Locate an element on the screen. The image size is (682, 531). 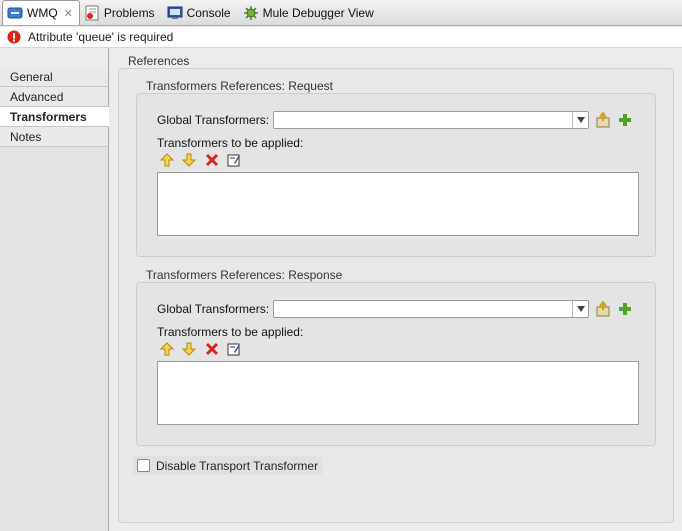
nav-item-general: General is located at coordinates (54, 77).